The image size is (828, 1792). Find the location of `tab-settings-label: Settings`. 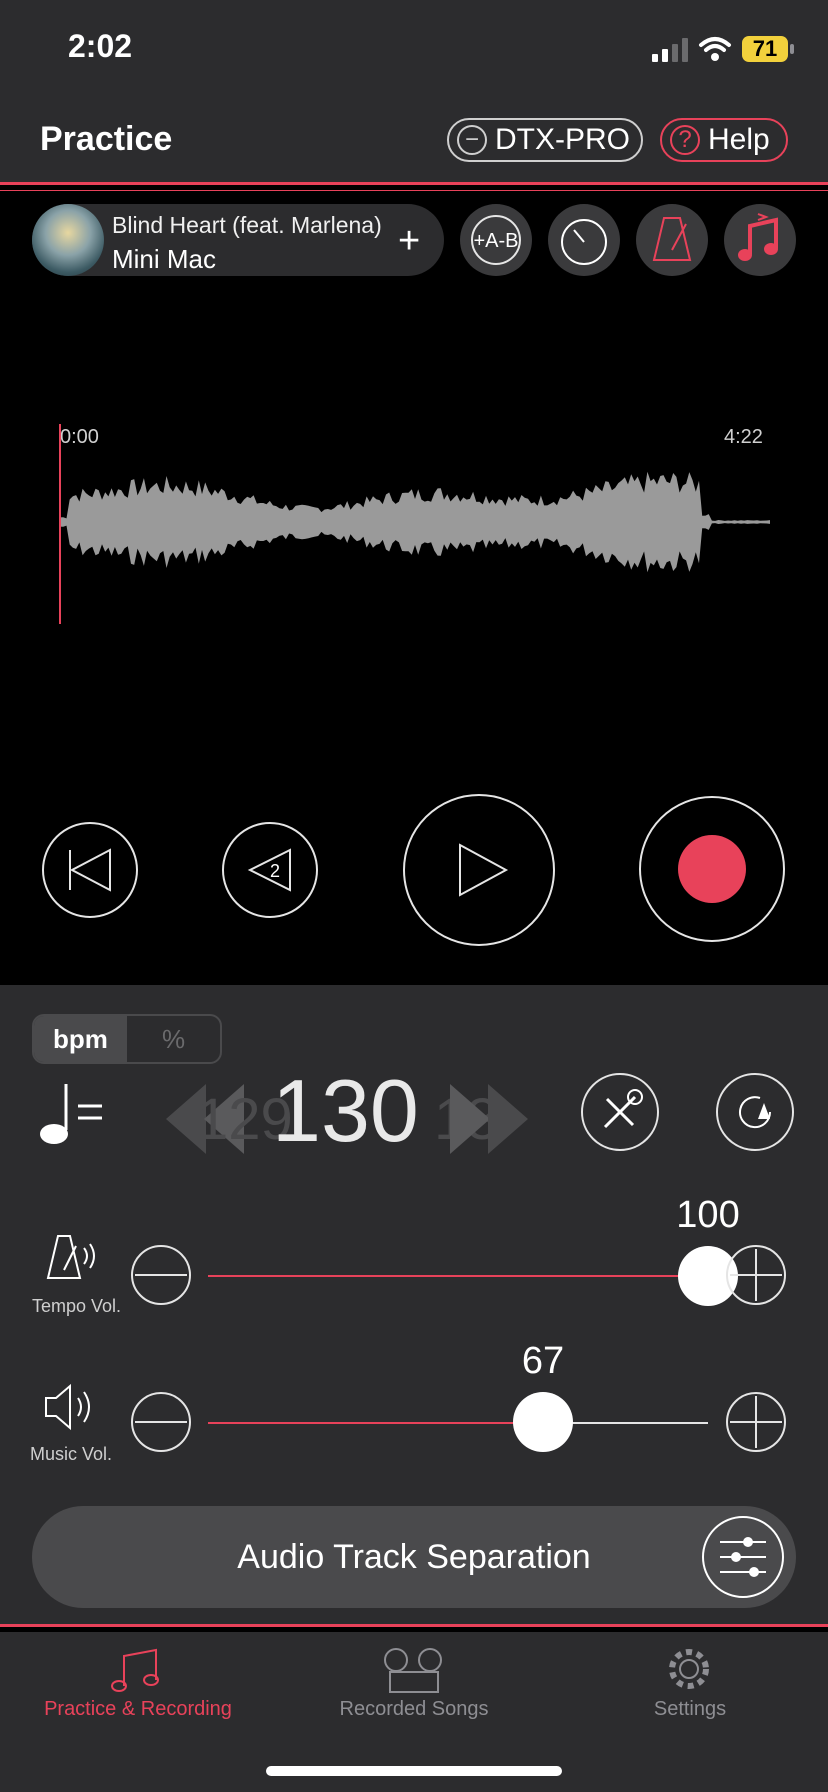

tab-settings-label: Settings is located at coordinates (690, 1709).